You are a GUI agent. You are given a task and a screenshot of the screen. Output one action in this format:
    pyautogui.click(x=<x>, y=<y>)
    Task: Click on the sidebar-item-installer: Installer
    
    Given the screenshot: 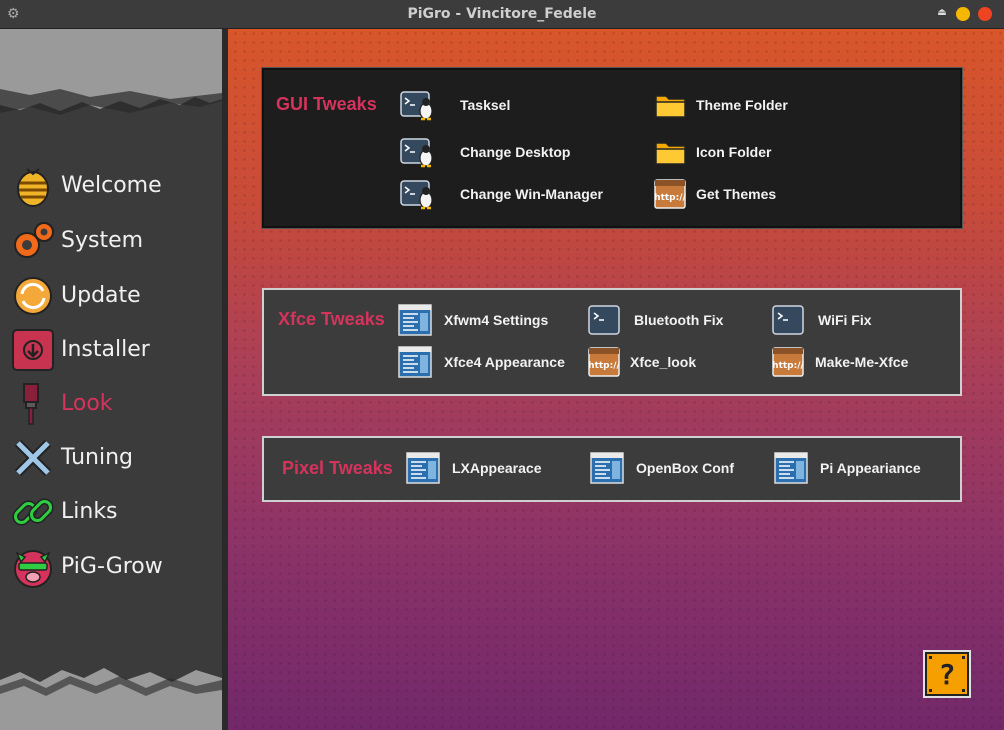 What is the action you would take?
    pyautogui.click(x=113, y=350)
    